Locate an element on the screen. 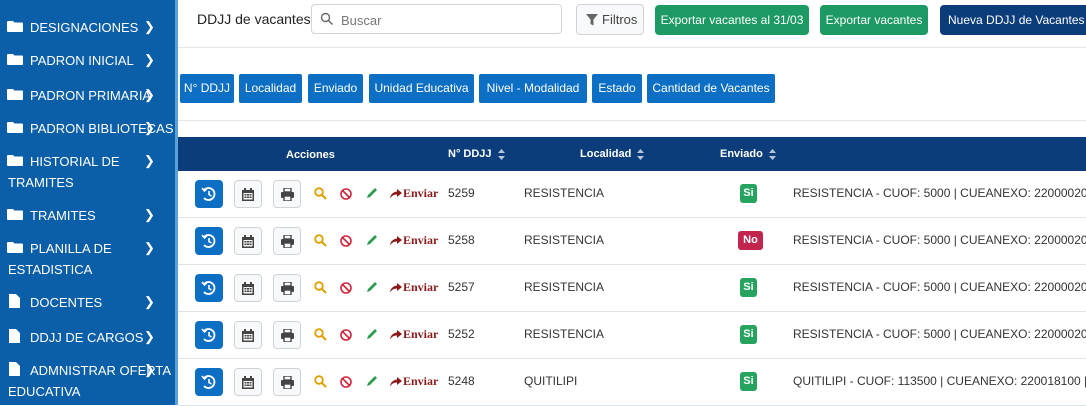 This screenshot has height=406, width=1086. sidebar-item-padron-inicial: PADRON INICIAL ❯ is located at coordinates (87, 62).